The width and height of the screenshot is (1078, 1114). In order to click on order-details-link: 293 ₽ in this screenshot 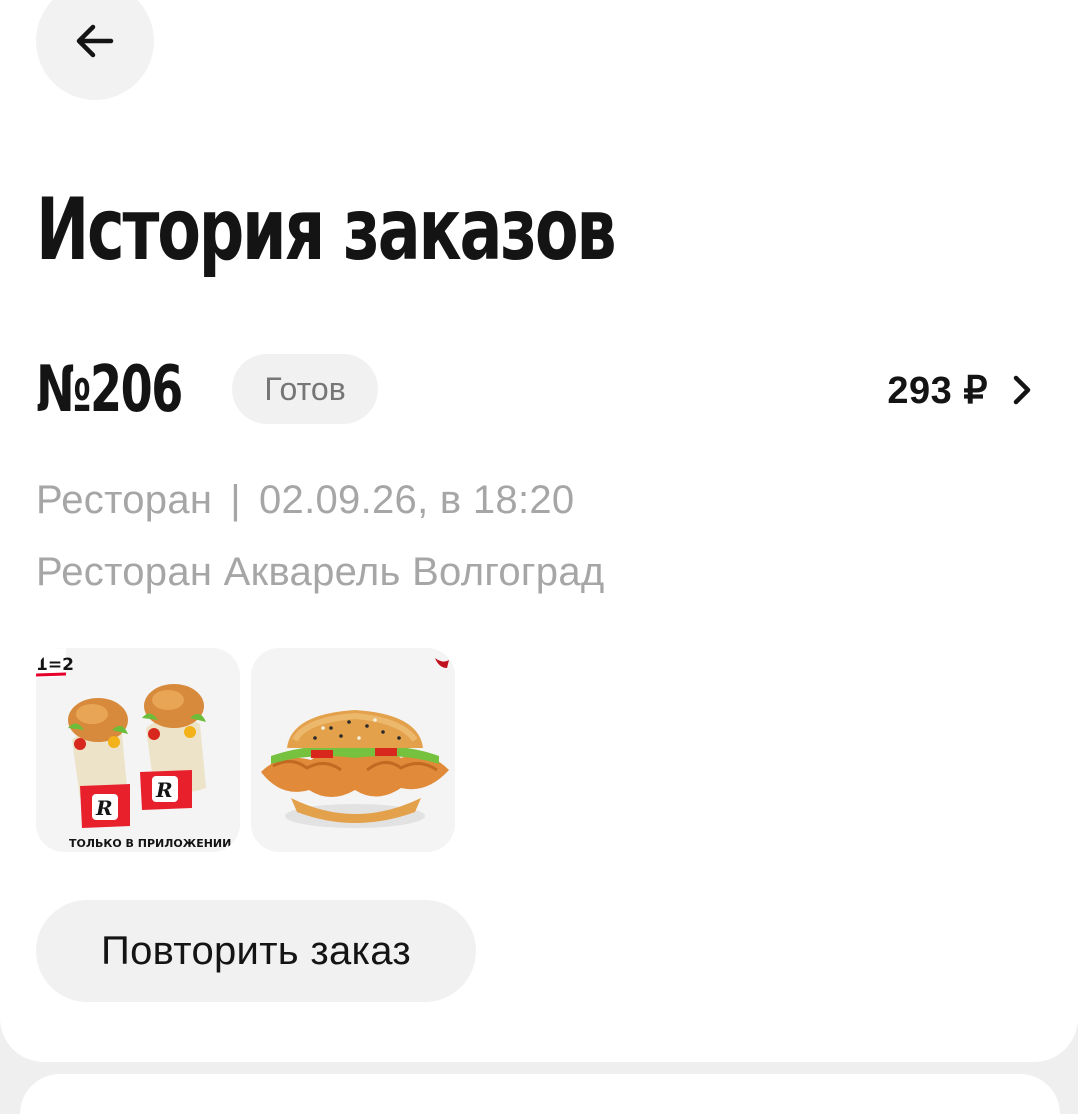, I will do `click(960, 390)`.